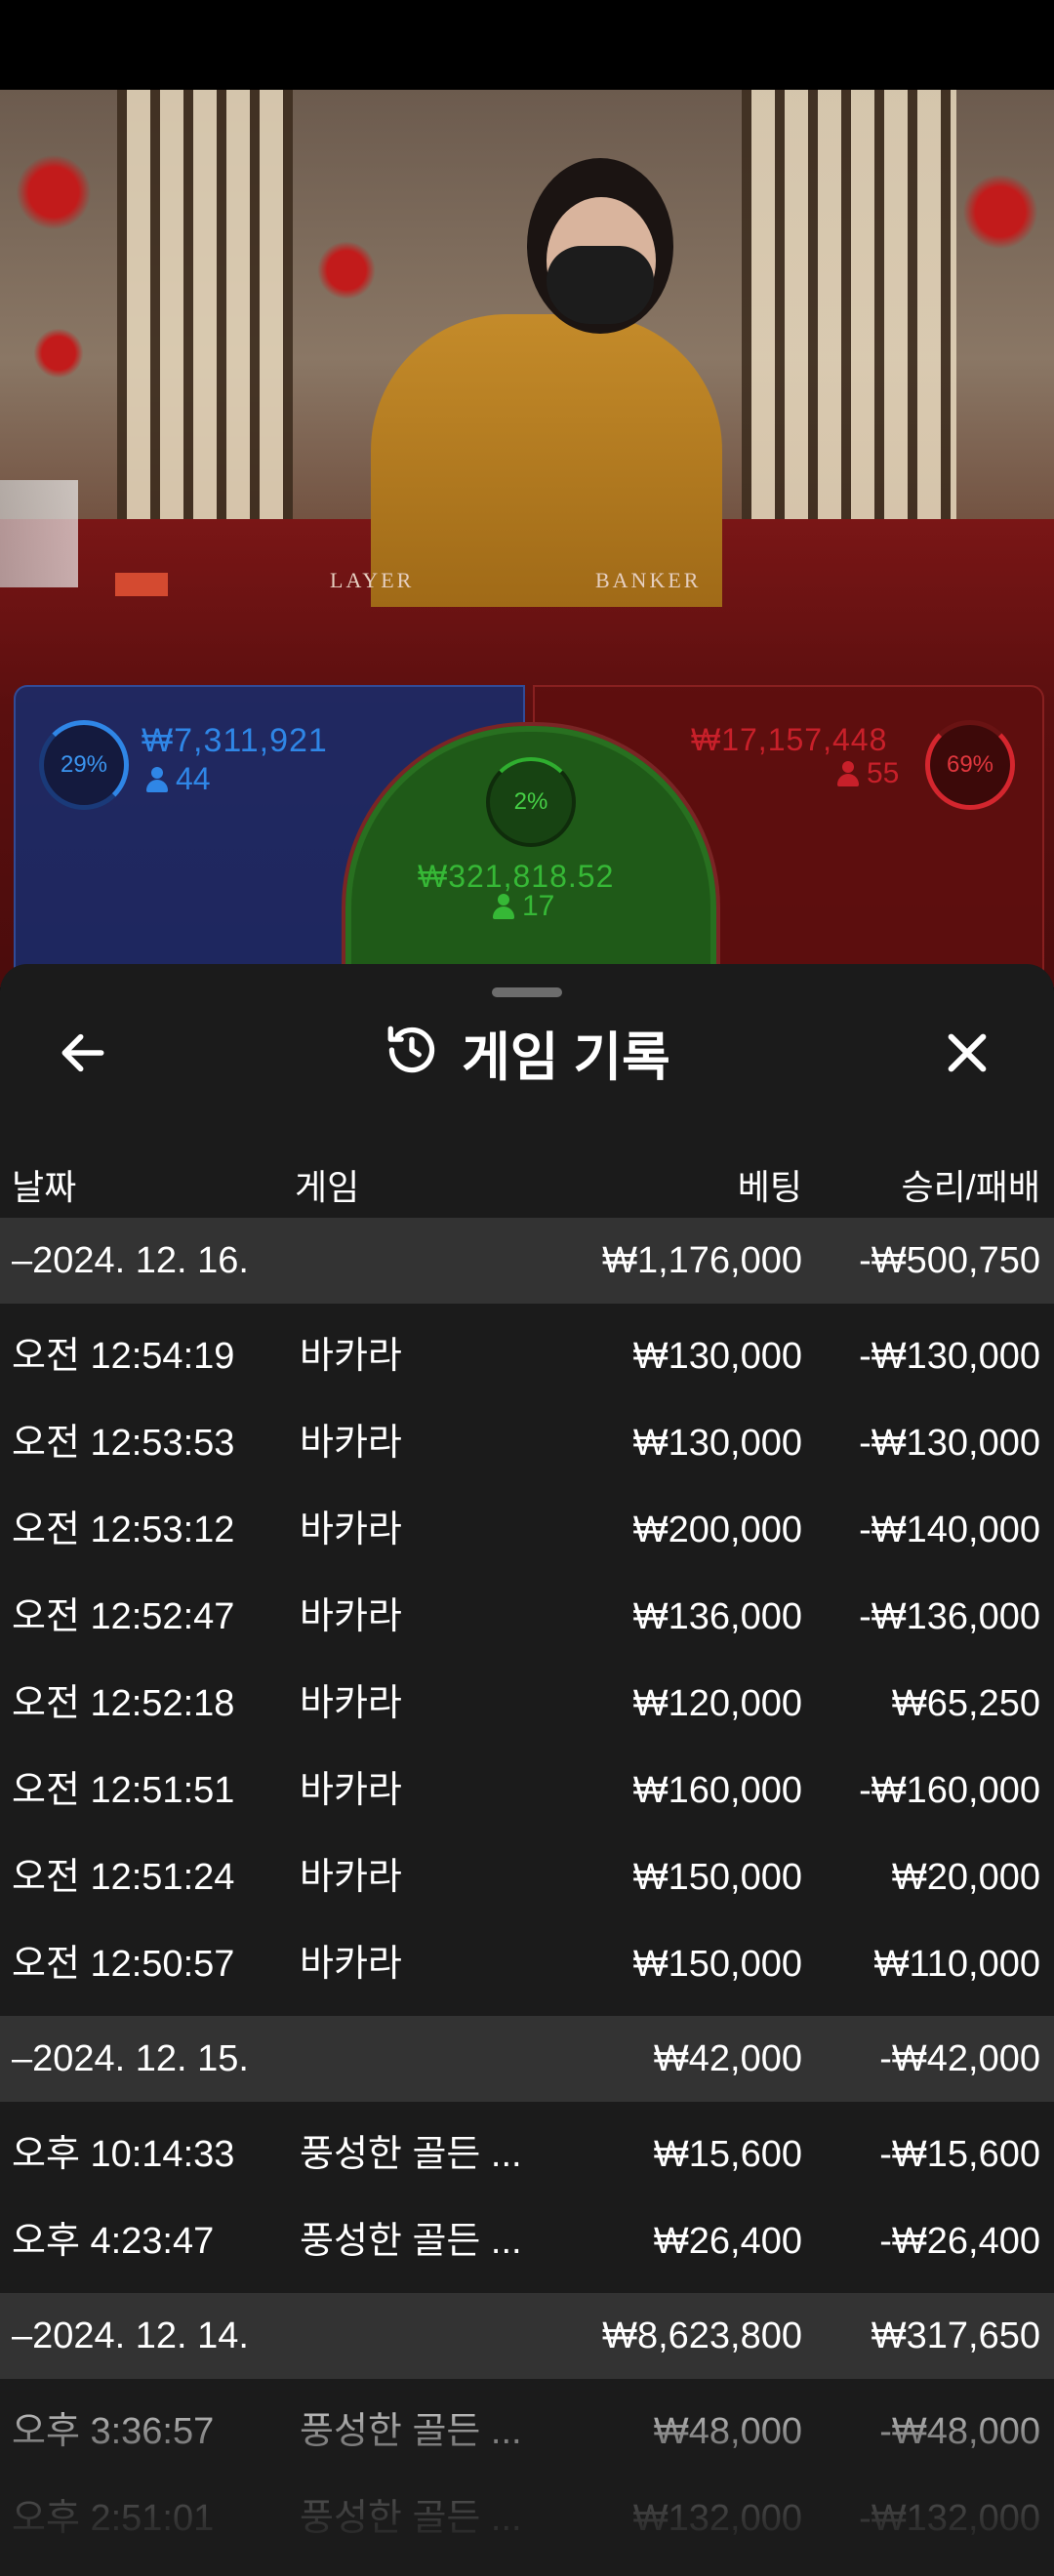 The image size is (1054, 2576). I want to click on page-title: 게임 기록, so click(566, 1057).